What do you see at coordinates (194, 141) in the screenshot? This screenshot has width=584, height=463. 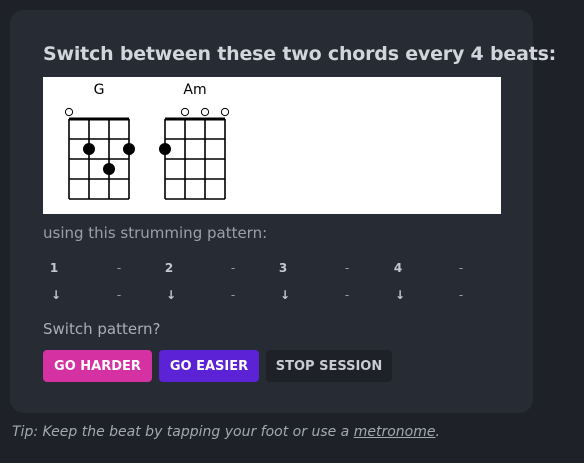 I see `chord-diagram-am: Am` at bounding box center [194, 141].